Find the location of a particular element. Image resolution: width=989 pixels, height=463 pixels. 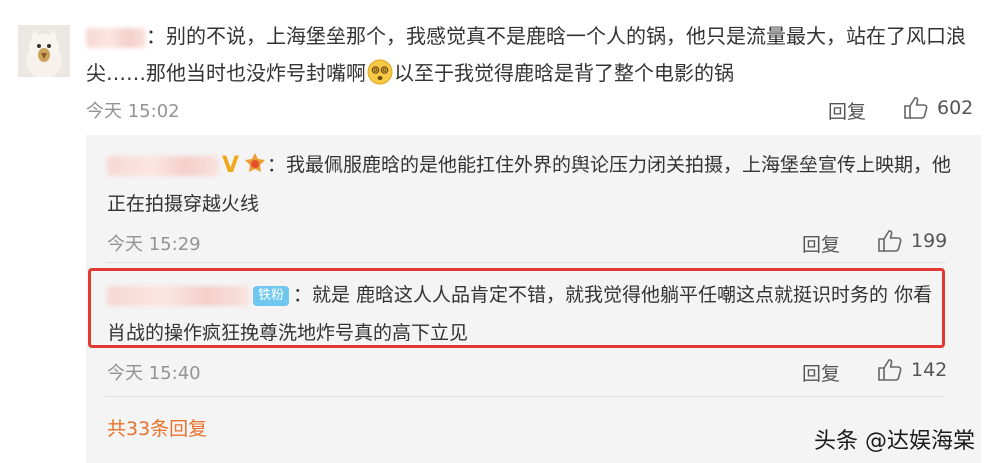

main-comment-timestamp: 今天 15:02 is located at coordinates (133, 111).